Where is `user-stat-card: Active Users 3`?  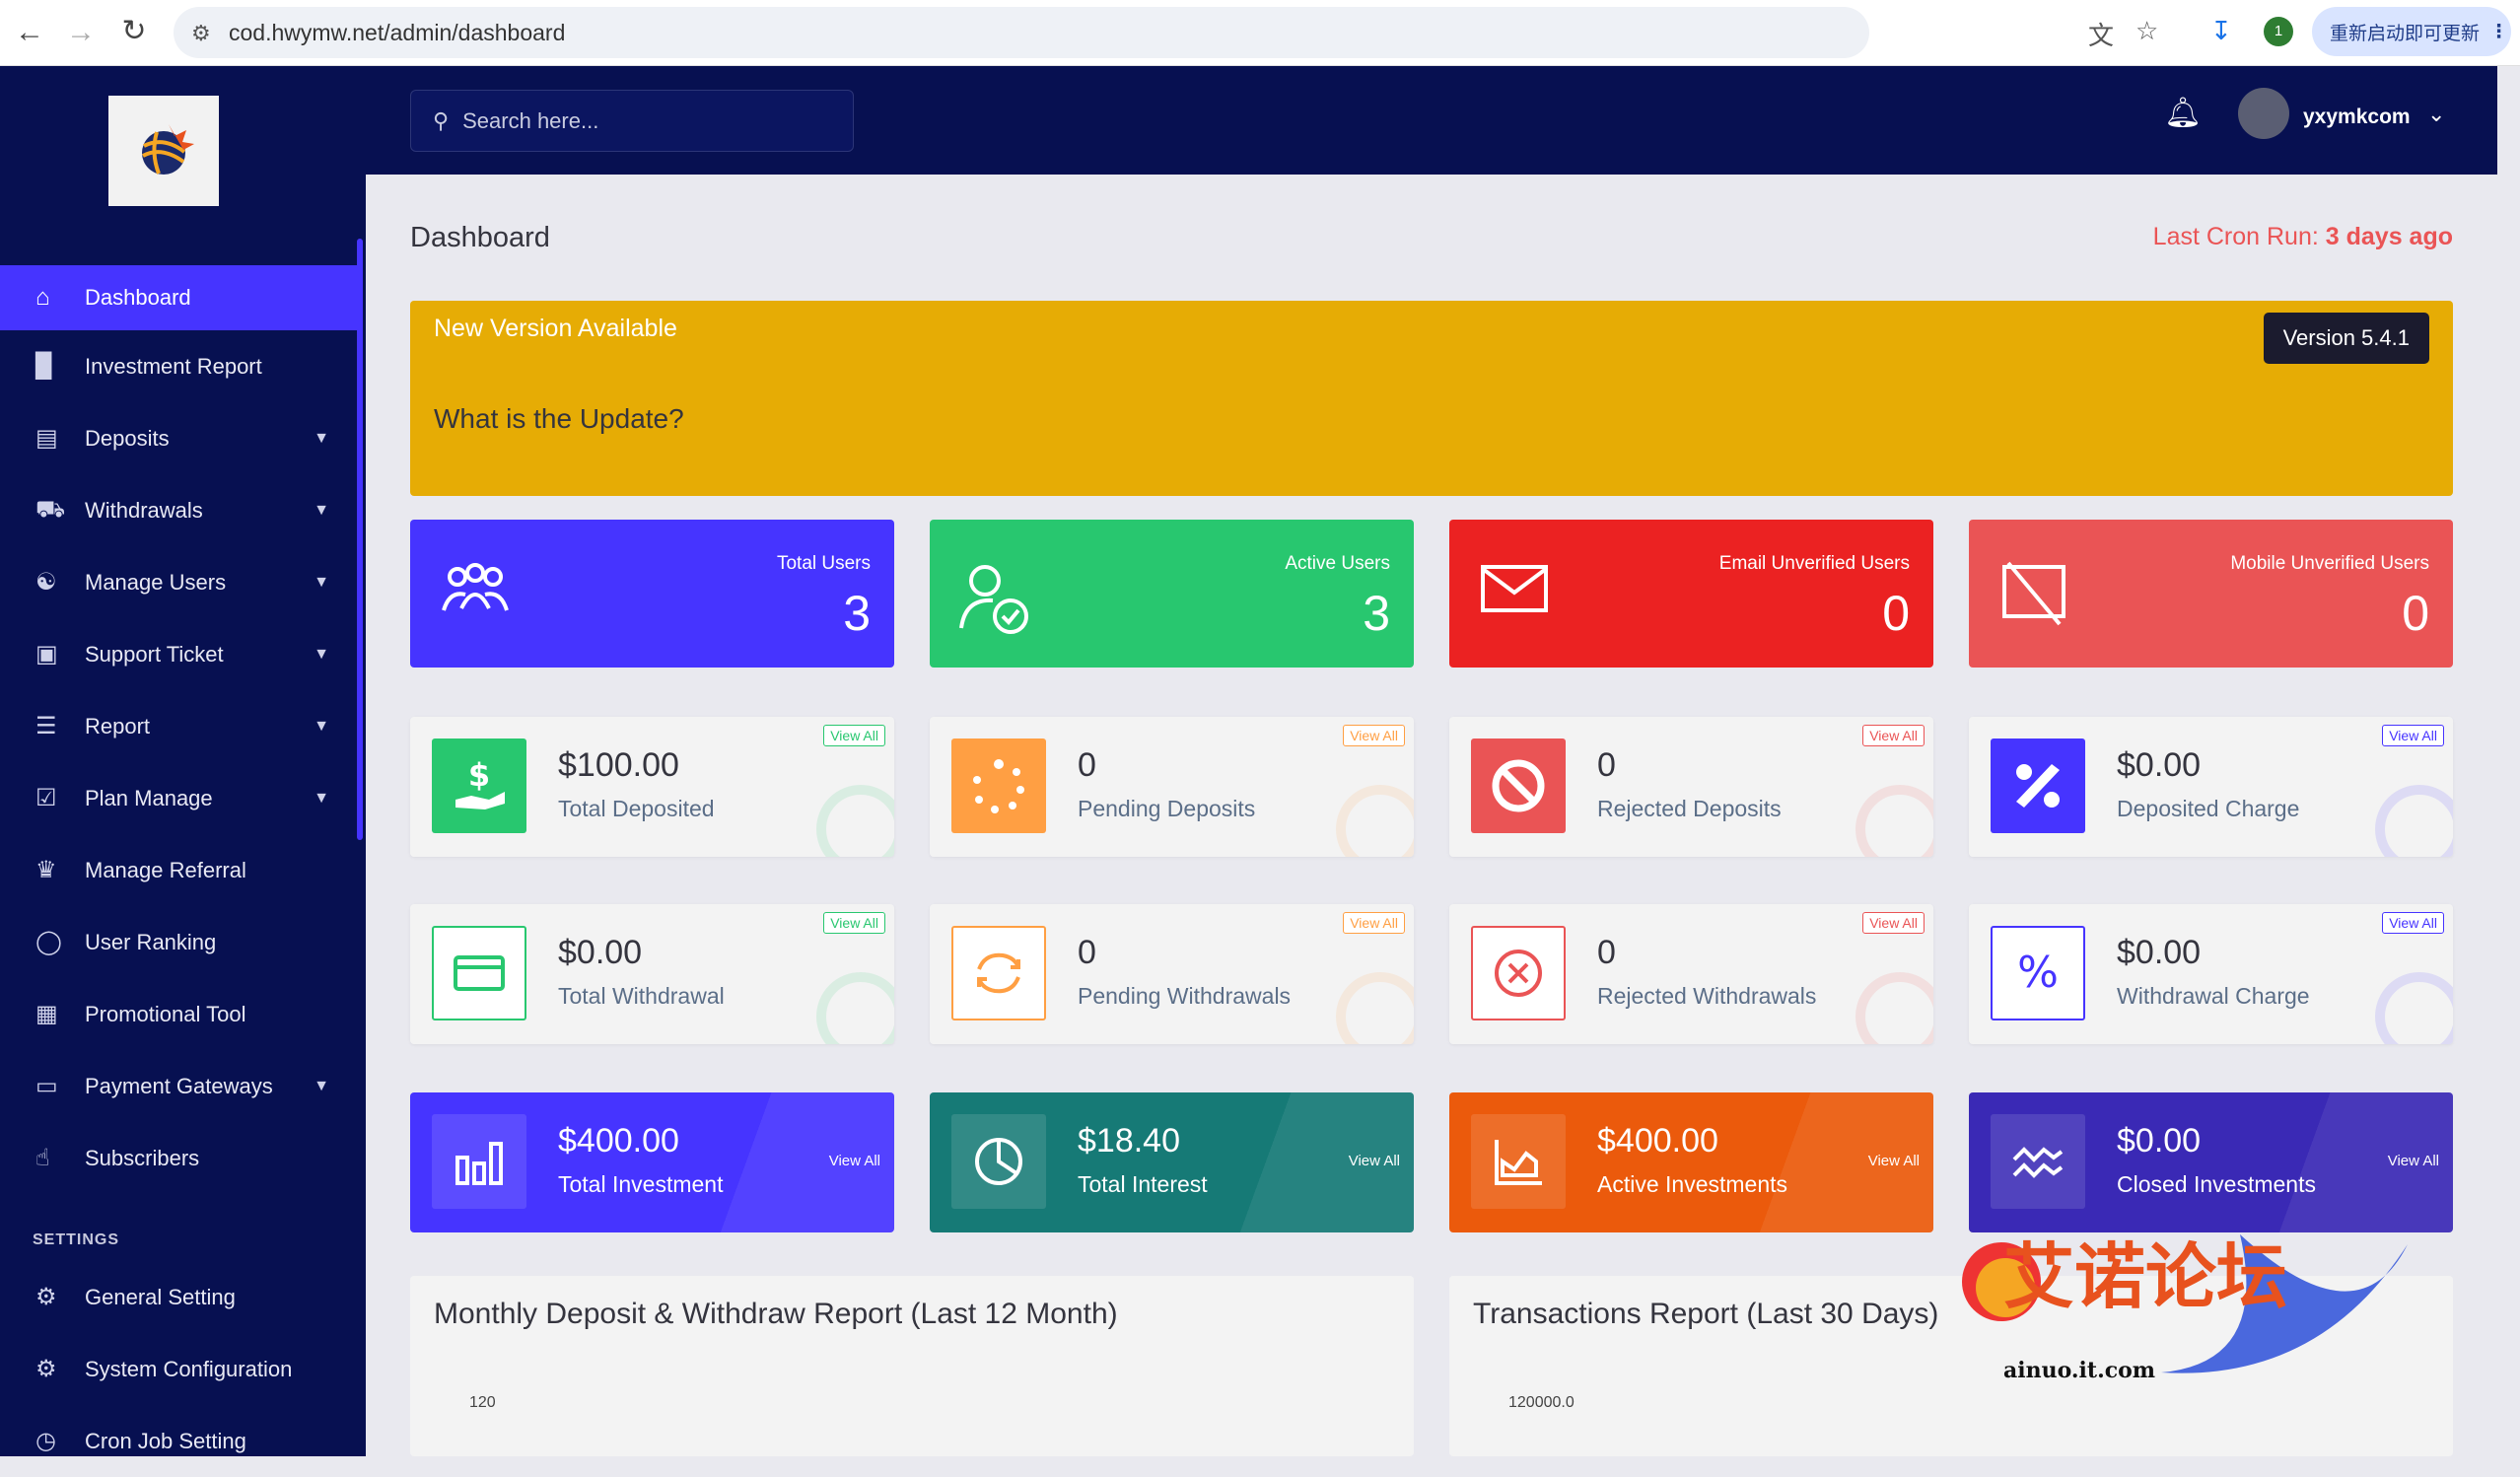
user-stat-card: Active Users 3 is located at coordinates (1172, 594).